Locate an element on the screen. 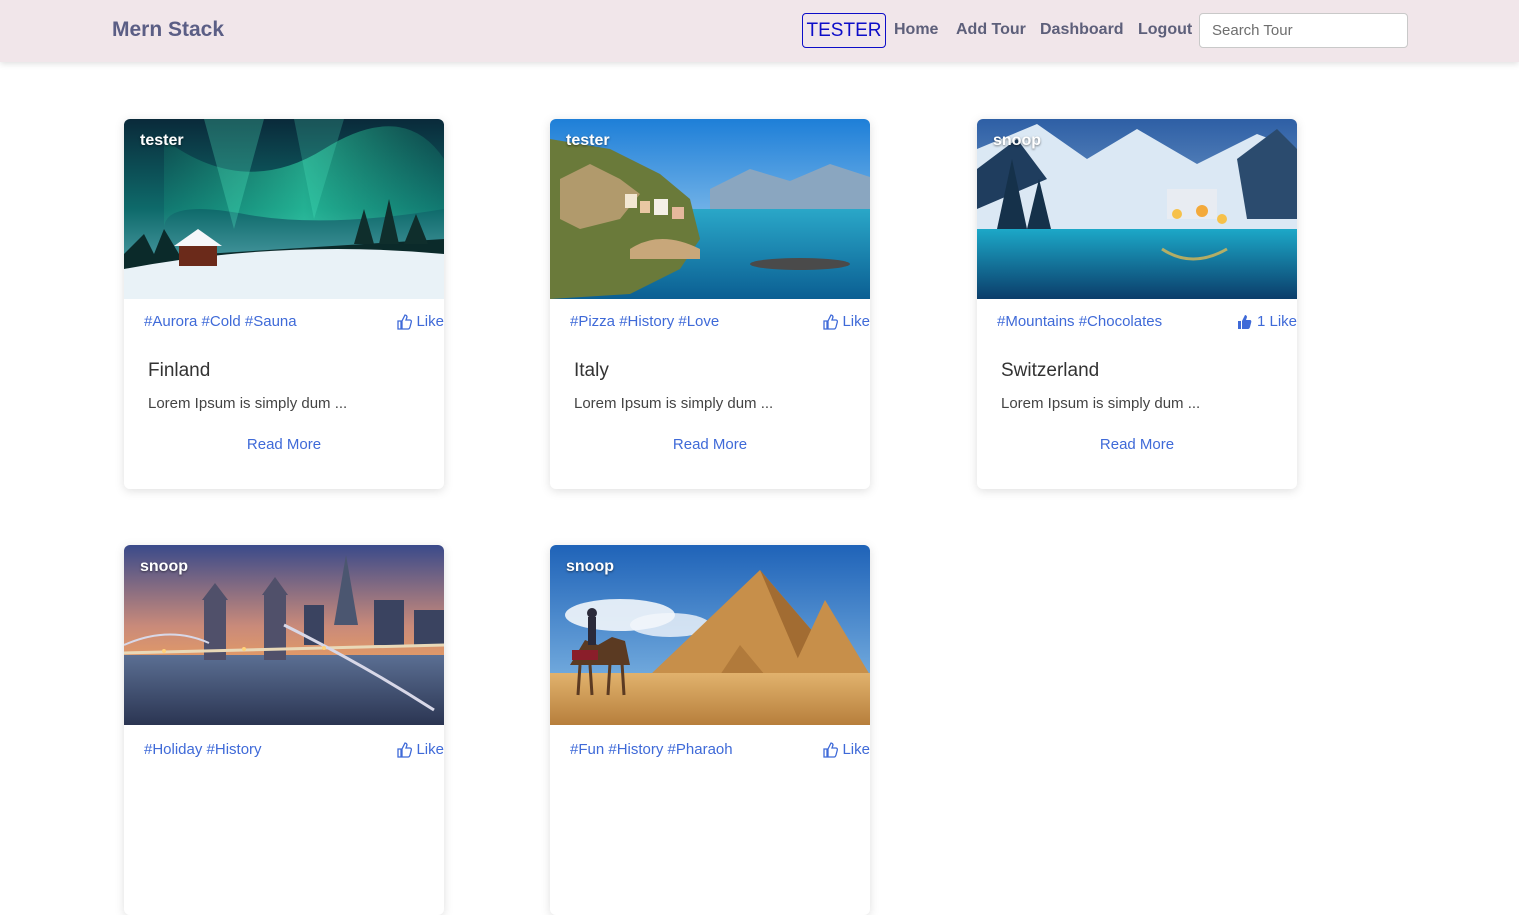  nav-dashboard-link: Dashboard is located at coordinates (1082, 30).